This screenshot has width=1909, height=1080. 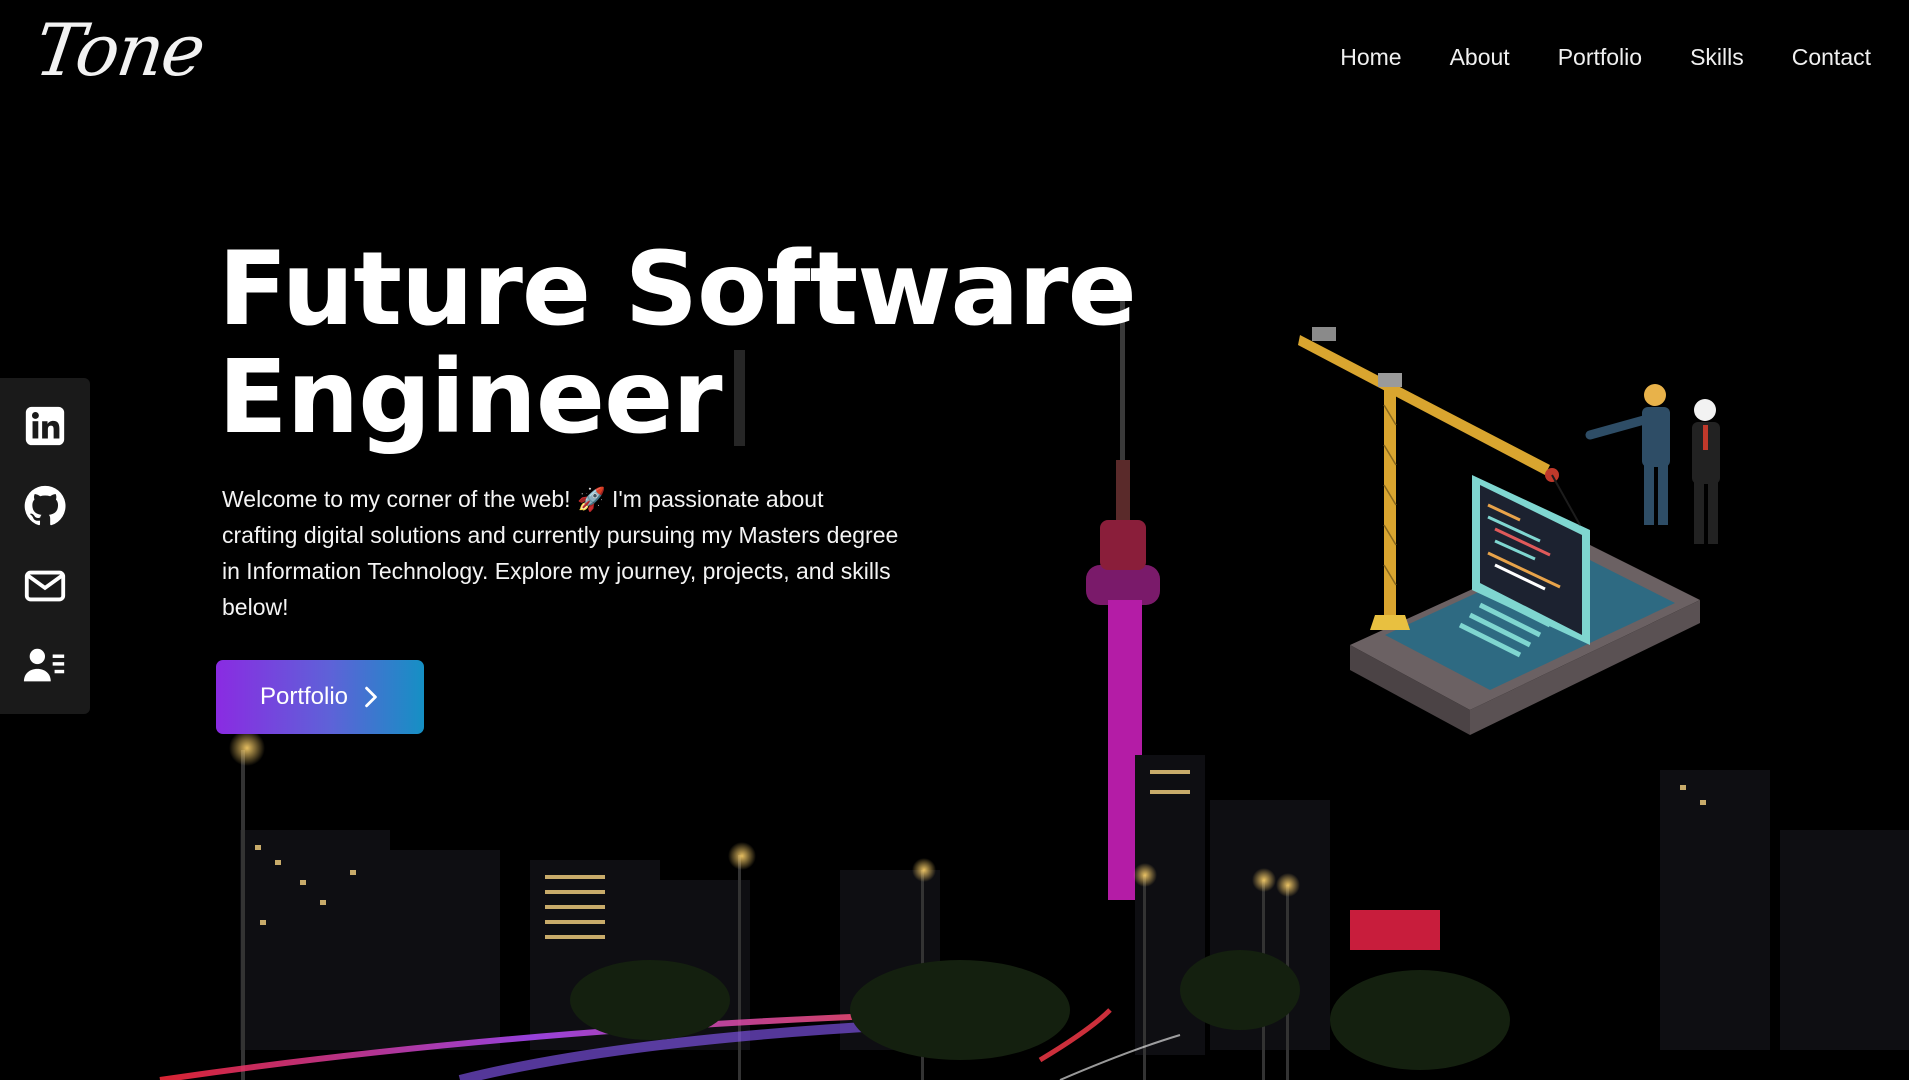 I want to click on mail-icon, so click(x=45, y=586).